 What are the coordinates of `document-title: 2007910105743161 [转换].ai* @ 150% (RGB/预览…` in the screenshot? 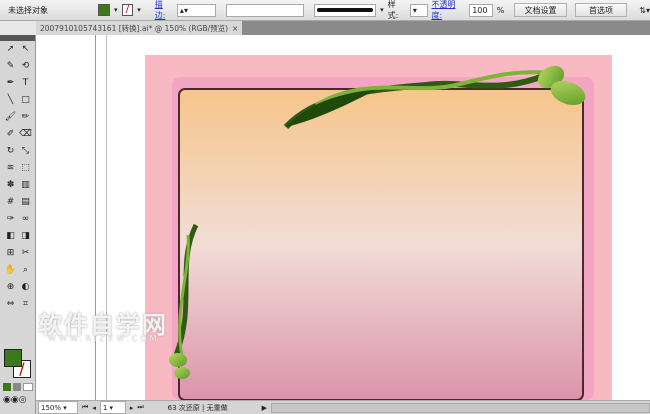 It's located at (134, 28).